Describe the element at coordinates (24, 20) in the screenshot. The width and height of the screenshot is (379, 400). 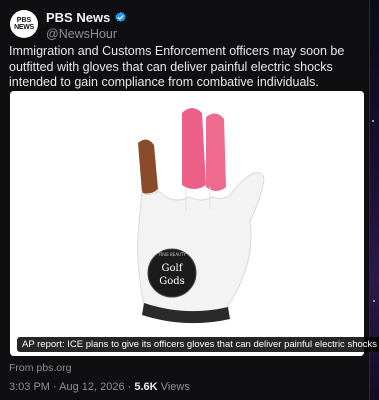
I see `avatar-logo-line1: PBS` at that location.